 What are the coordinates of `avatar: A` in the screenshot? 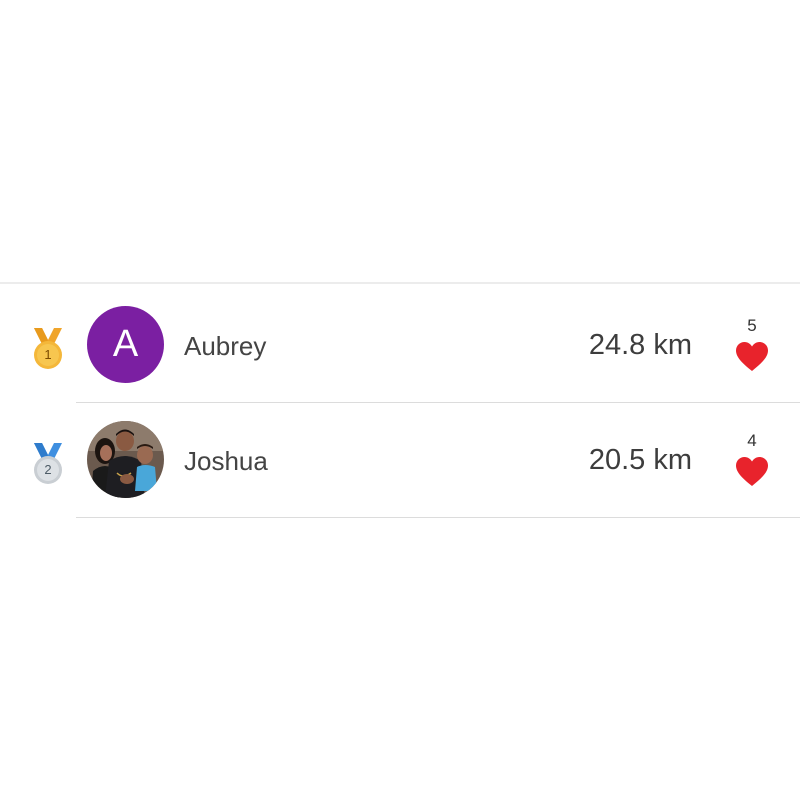 It's located at (125, 344).